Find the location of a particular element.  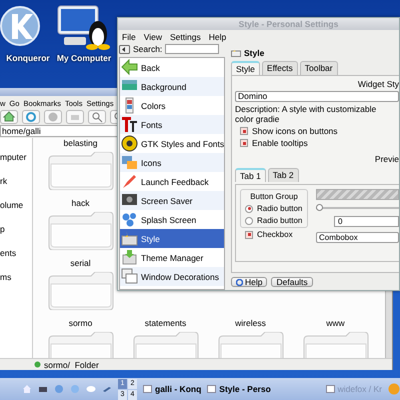

folder-label: hack is located at coordinates (81, 203).